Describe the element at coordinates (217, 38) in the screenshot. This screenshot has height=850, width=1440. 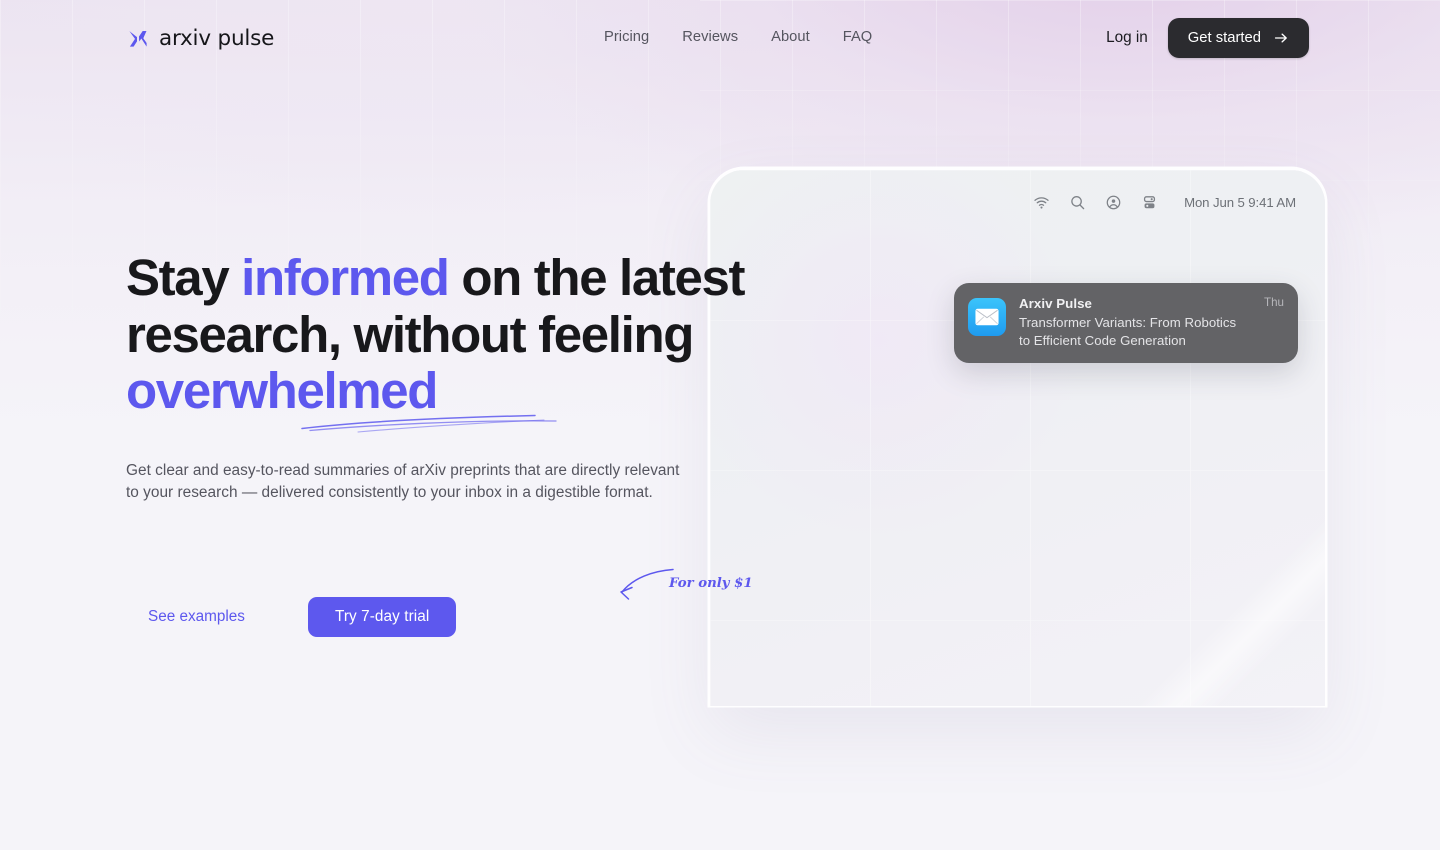
I see `brand-name: arxiv pulse` at that location.